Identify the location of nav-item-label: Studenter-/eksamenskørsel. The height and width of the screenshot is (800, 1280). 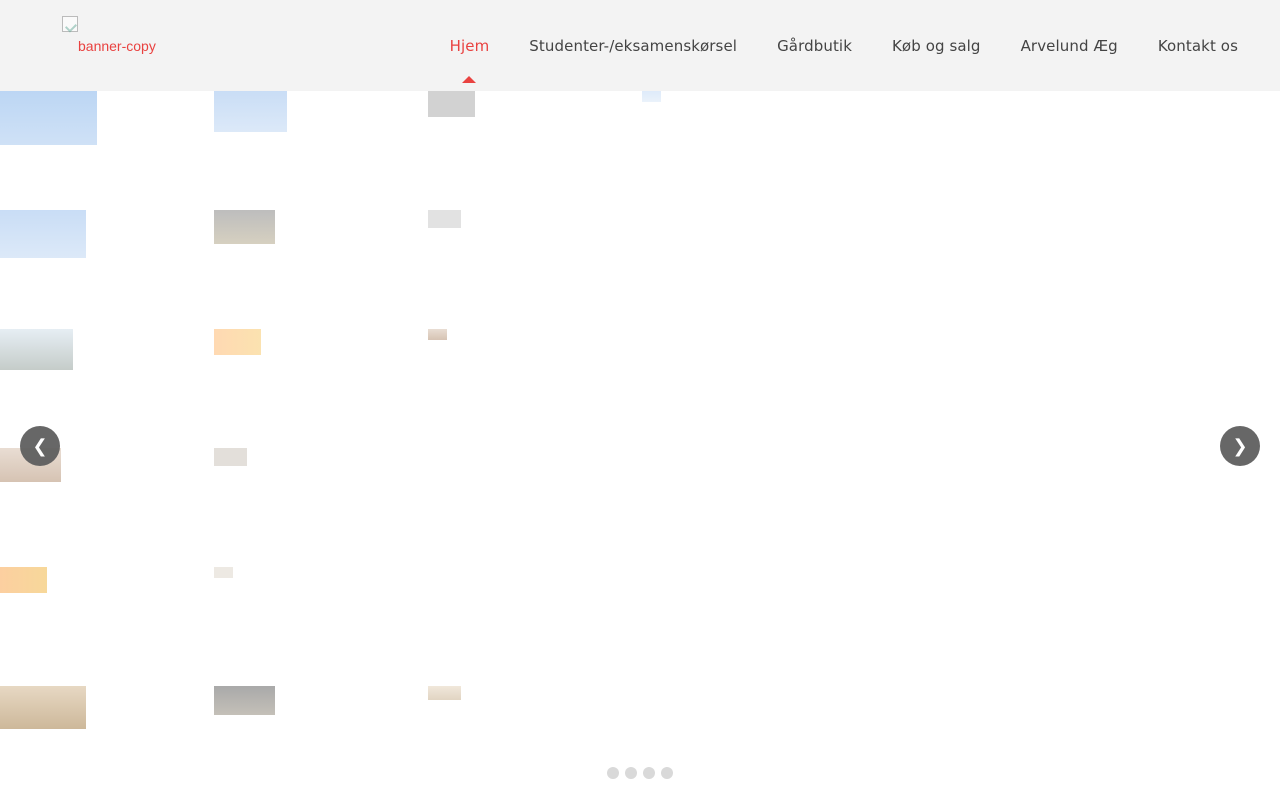
(633, 45).